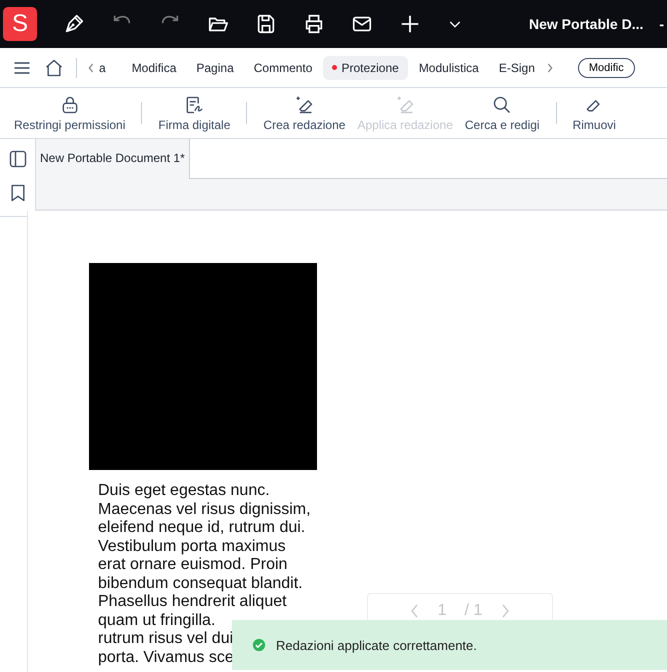 The height and width of the screenshot is (672, 667). I want to click on home-icon, so click(54, 68).